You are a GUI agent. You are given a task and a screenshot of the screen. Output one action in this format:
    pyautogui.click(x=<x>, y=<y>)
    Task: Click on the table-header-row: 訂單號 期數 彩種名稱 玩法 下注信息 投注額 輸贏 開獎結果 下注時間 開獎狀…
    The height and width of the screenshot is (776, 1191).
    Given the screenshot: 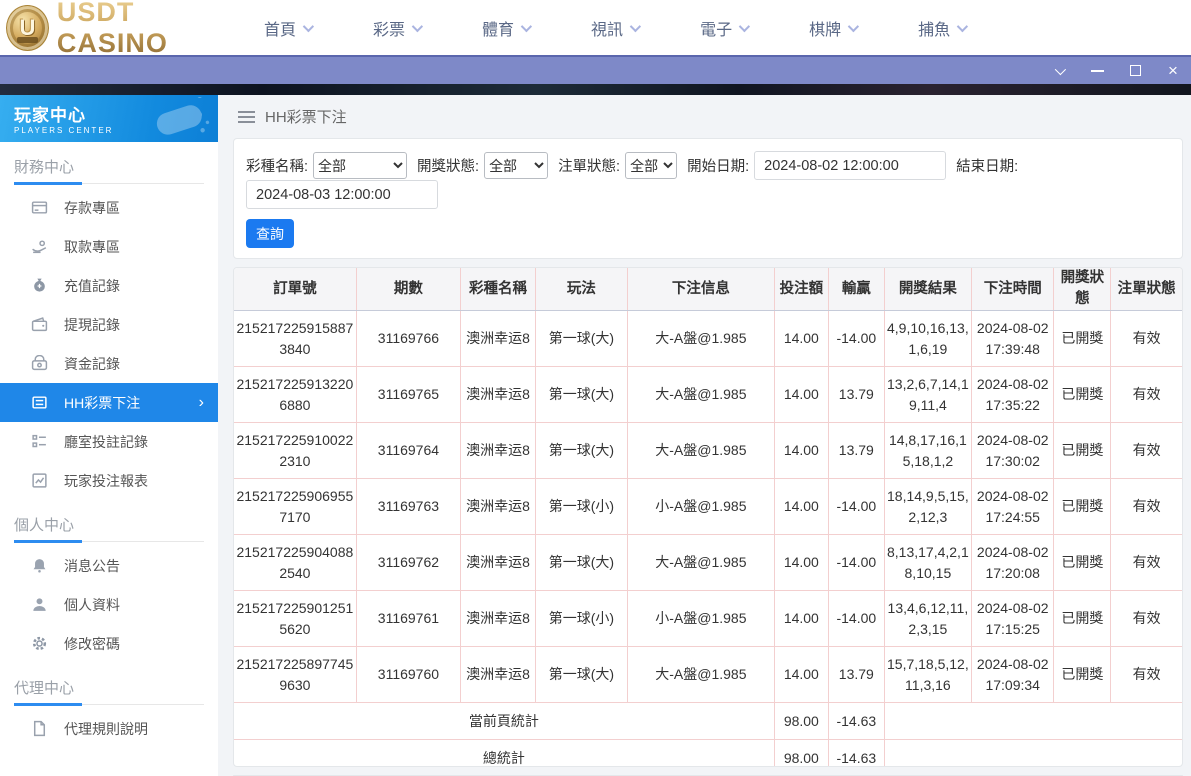 What is the action you would take?
    pyautogui.click(x=708, y=290)
    